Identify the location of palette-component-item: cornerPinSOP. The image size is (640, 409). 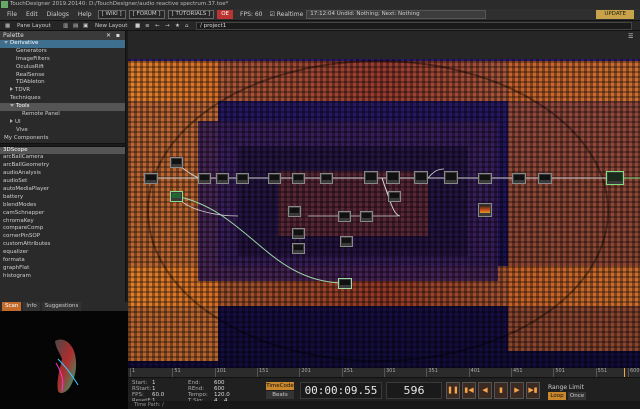
(62, 237).